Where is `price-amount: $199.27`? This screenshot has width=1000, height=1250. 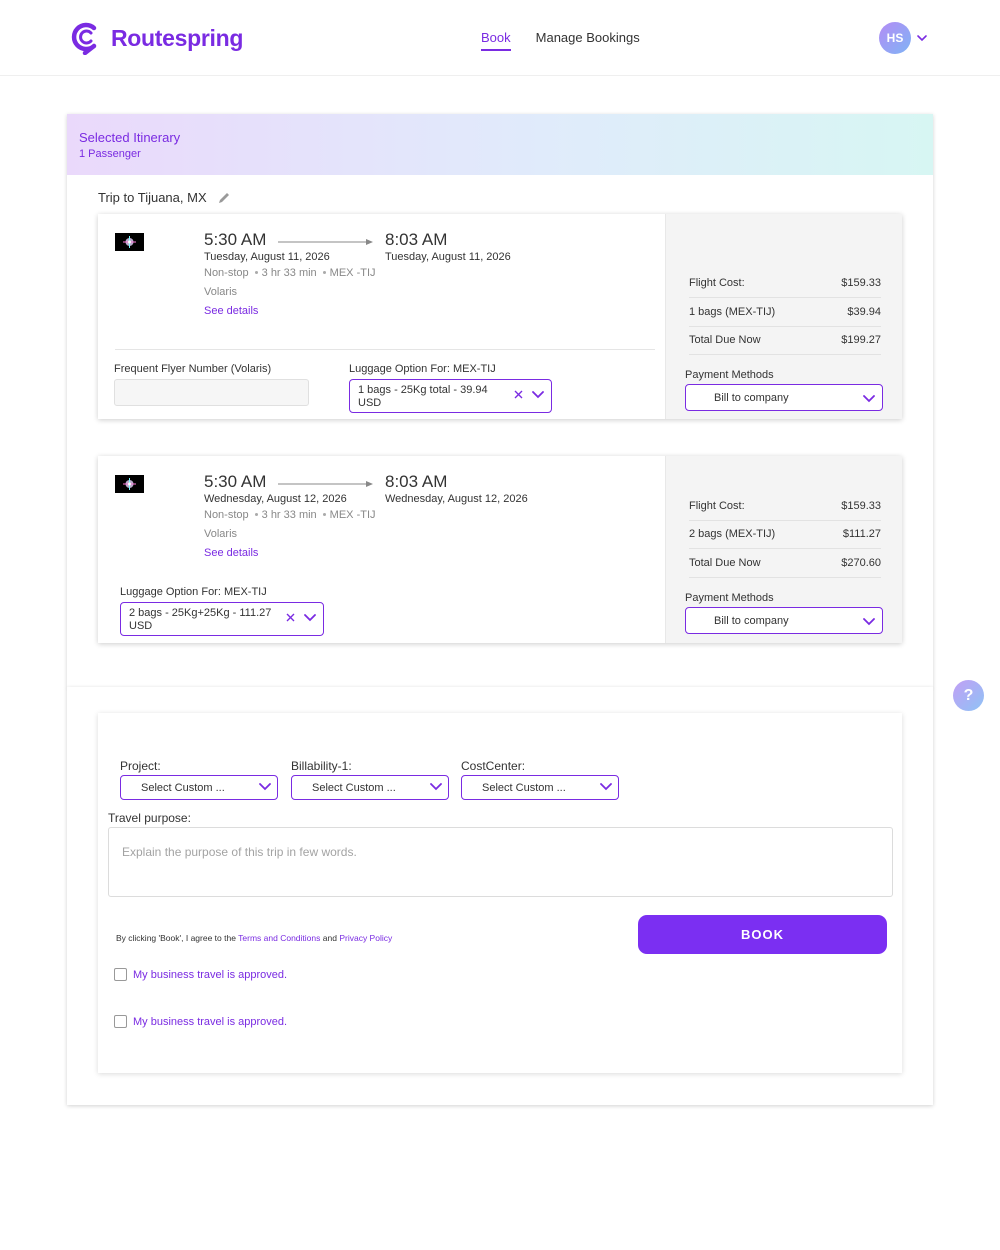
price-amount: $199.27 is located at coordinates (861, 340).